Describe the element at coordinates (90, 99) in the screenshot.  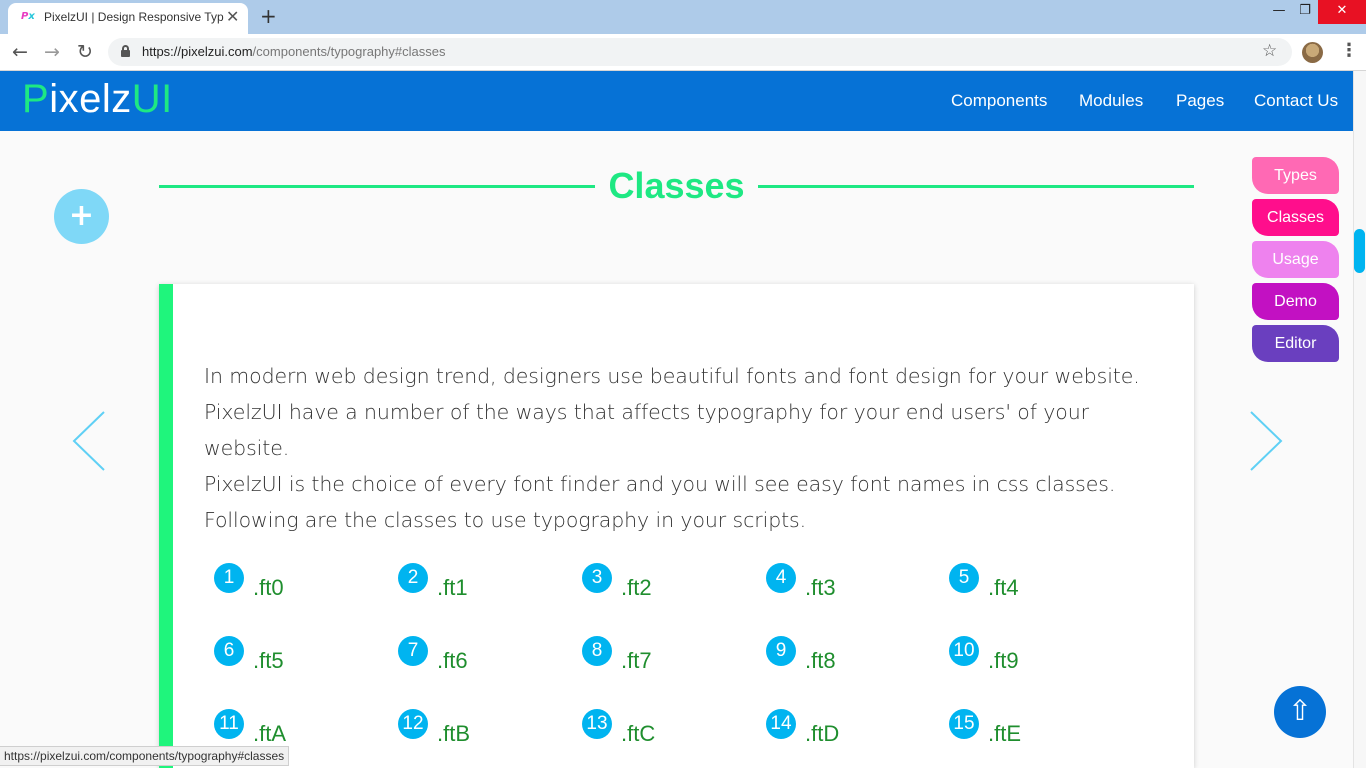
I see `logo-part-ixelz: ixelz` at that location.